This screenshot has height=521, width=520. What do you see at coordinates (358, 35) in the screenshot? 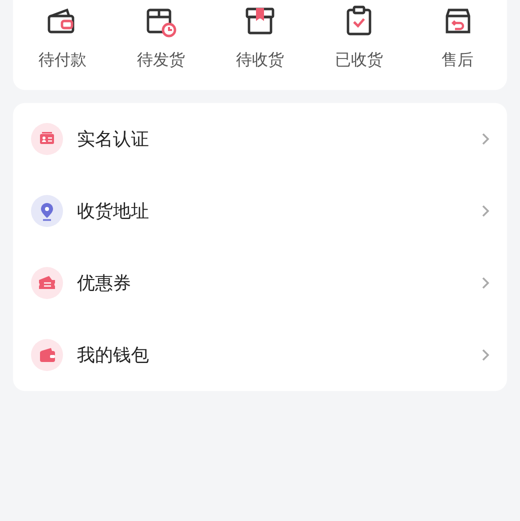
I see `order-status-button: 已收货` at bounding box center [358, 35].